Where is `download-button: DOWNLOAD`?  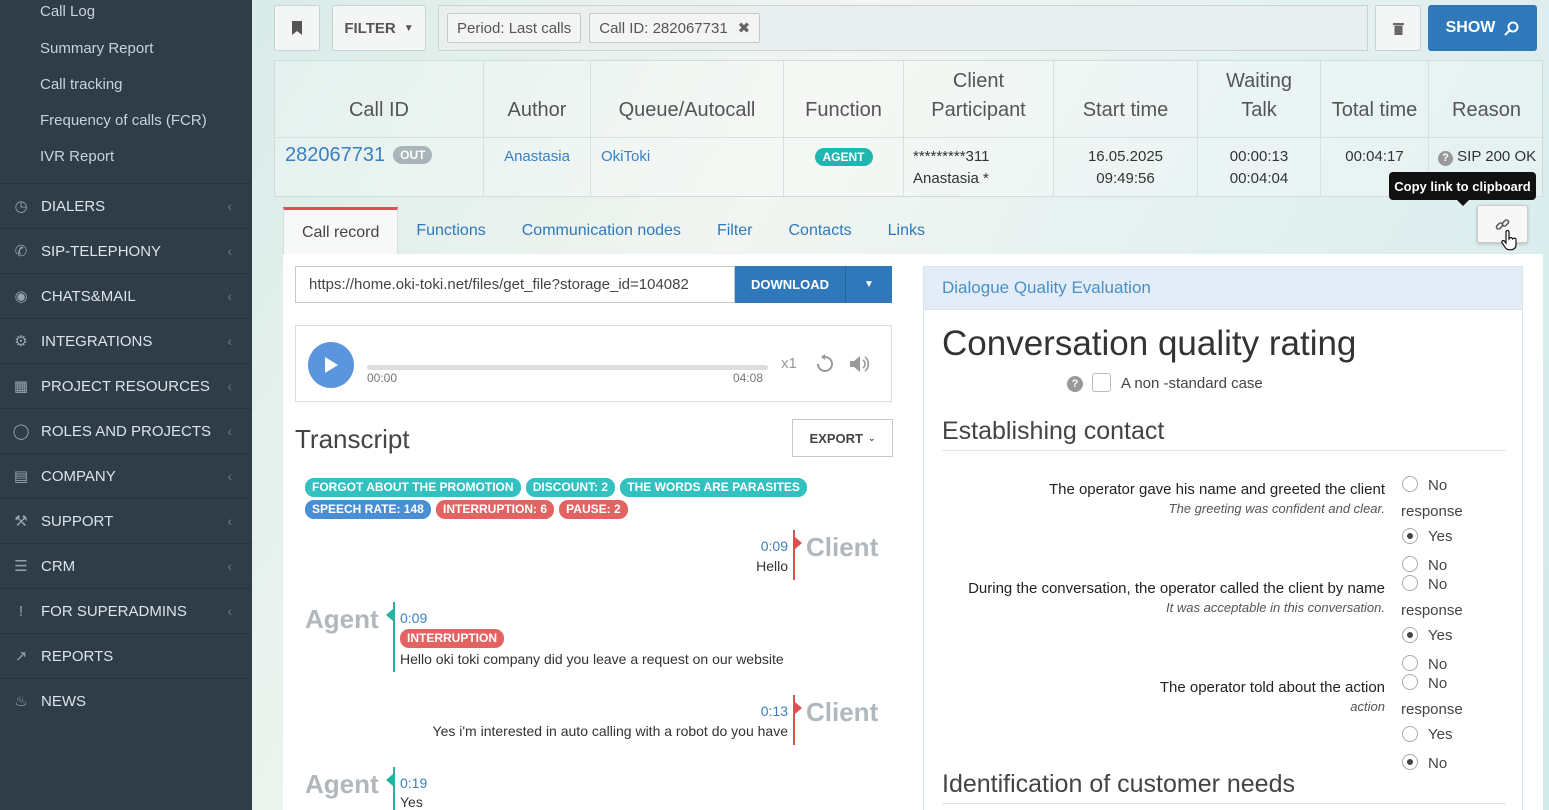
download-button: DOWNLOAD is located at coordinates (790, 284).